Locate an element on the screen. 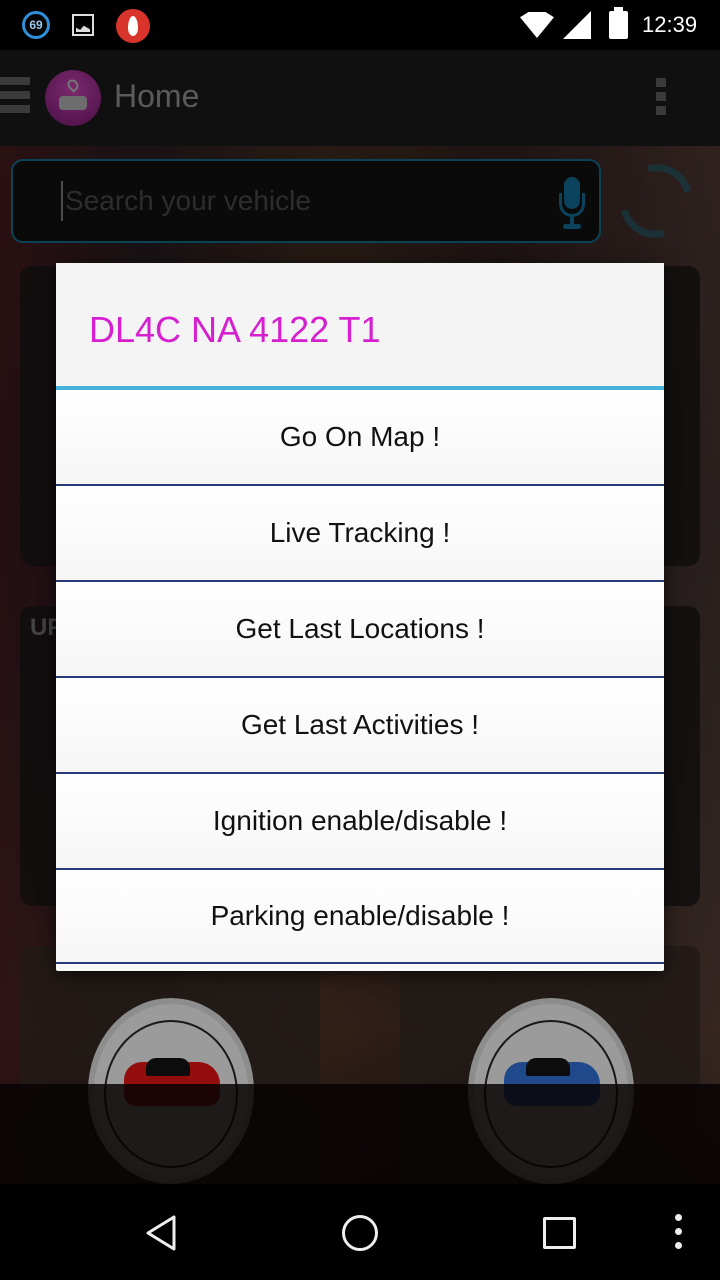  hamburger-menu-icon is located at coordinates (15, 98).